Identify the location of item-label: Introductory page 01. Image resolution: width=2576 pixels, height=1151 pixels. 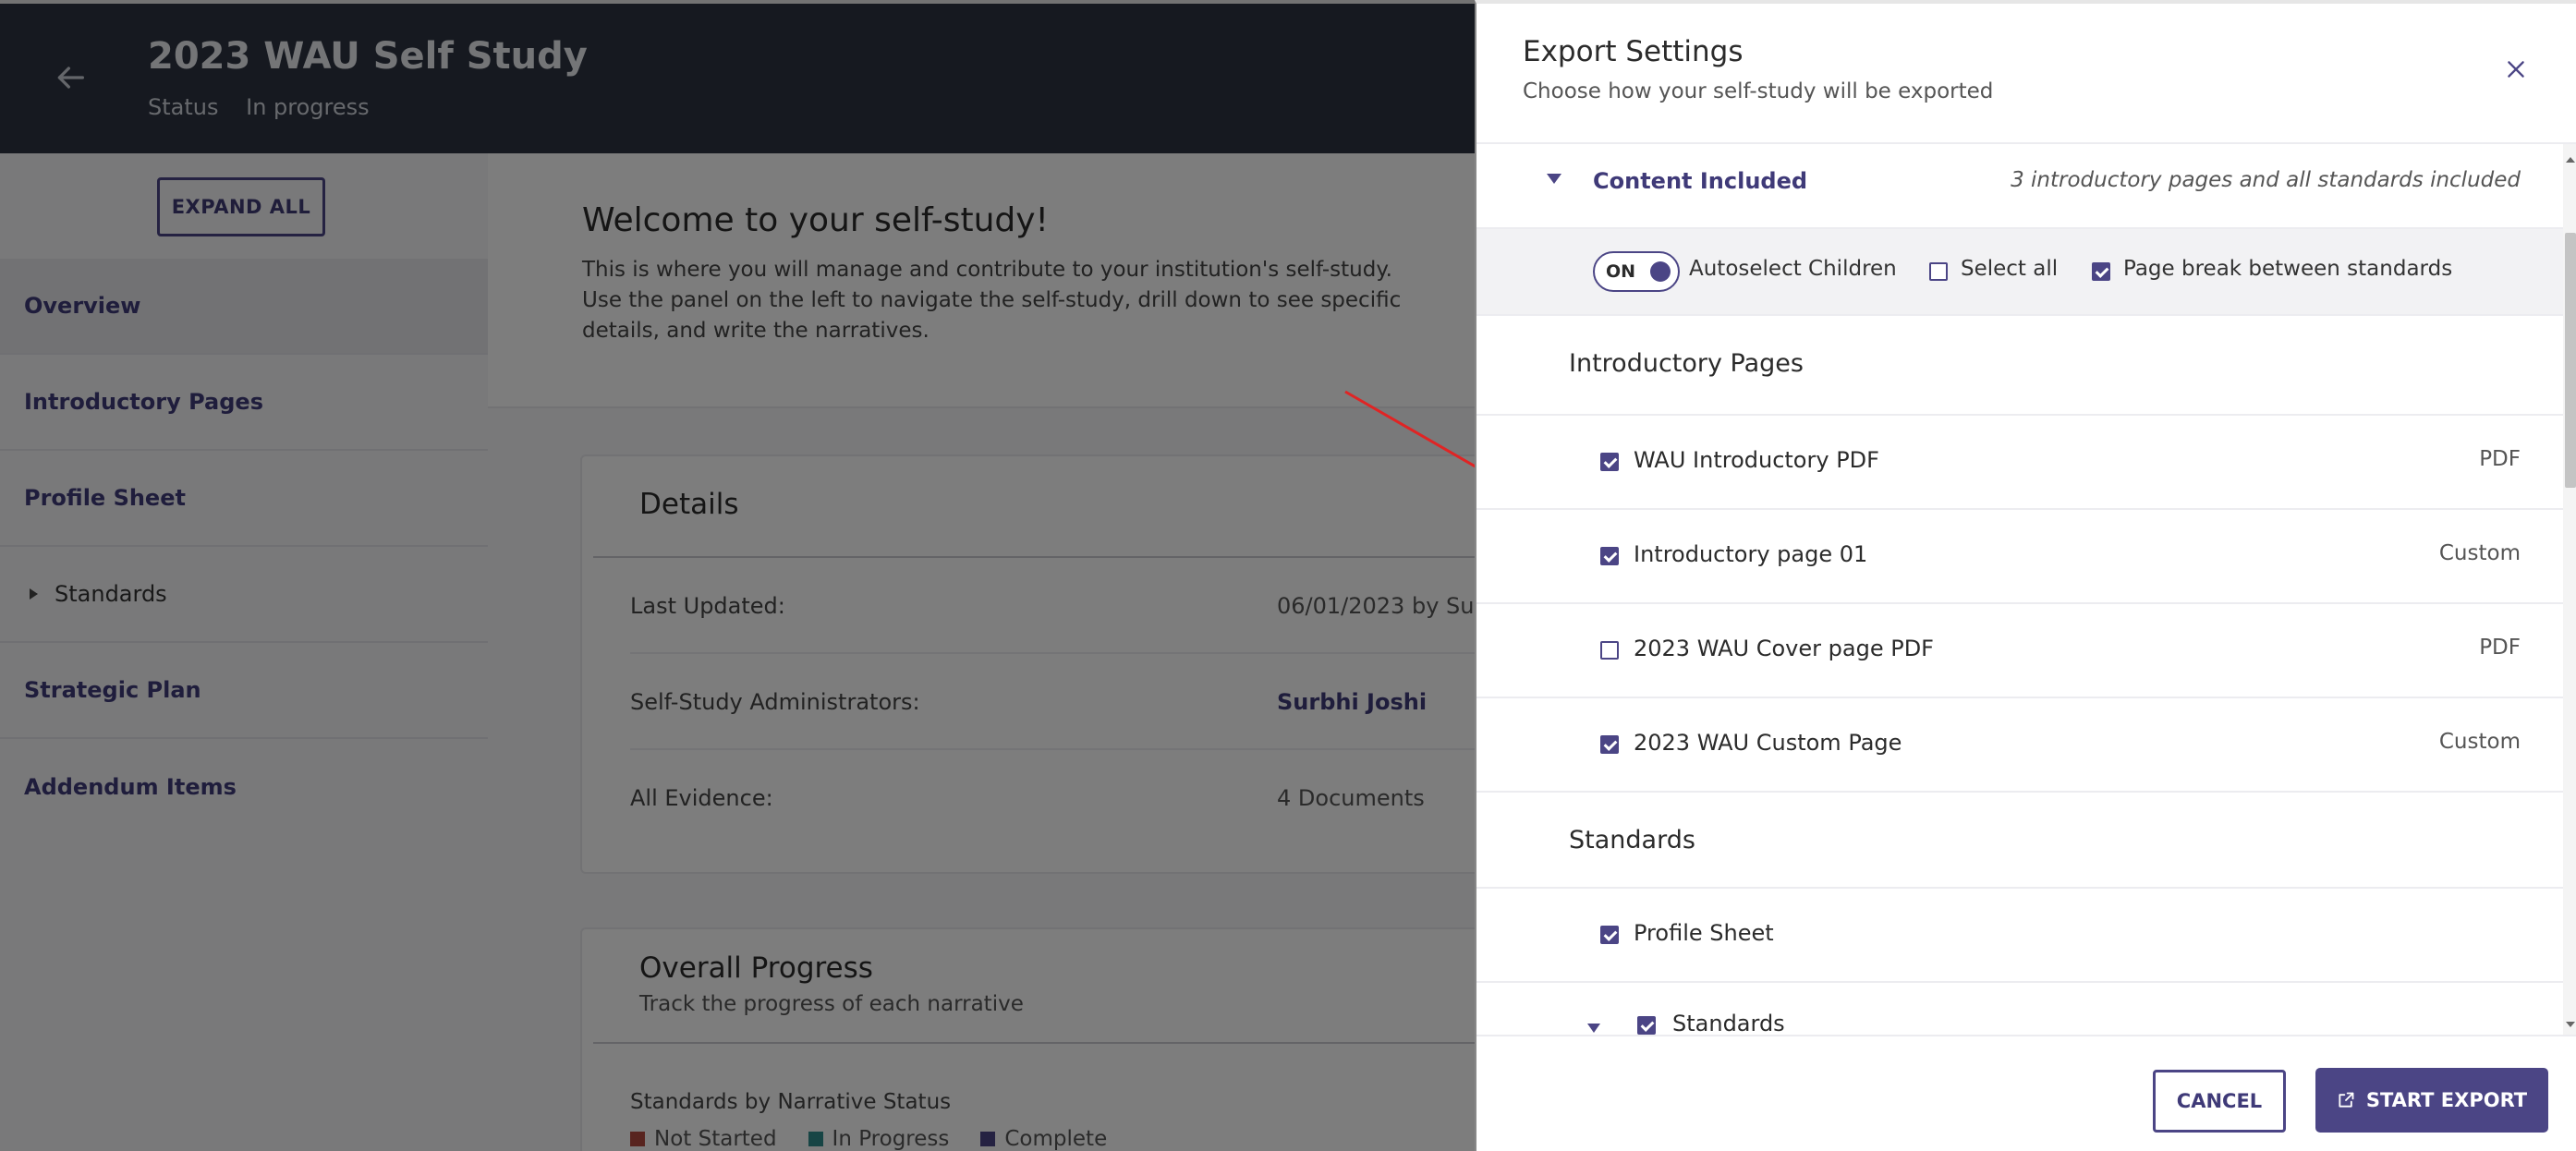
(1751, 554).